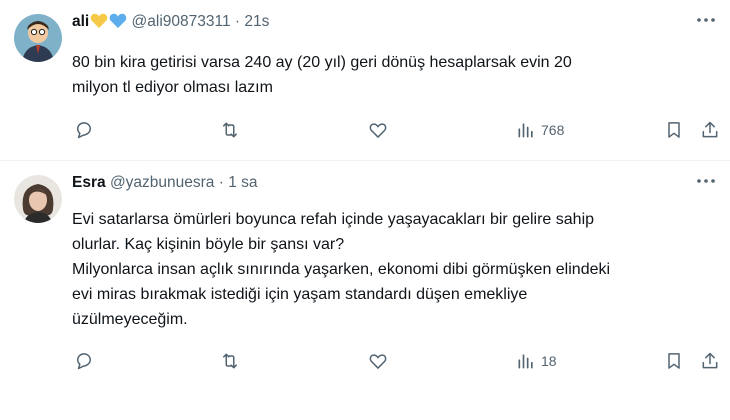 The image size is (730, 420). What do you see at coordinates (553, 130) in the screenshot?
I see `views-count: 768` at bounding box center [553, 130].